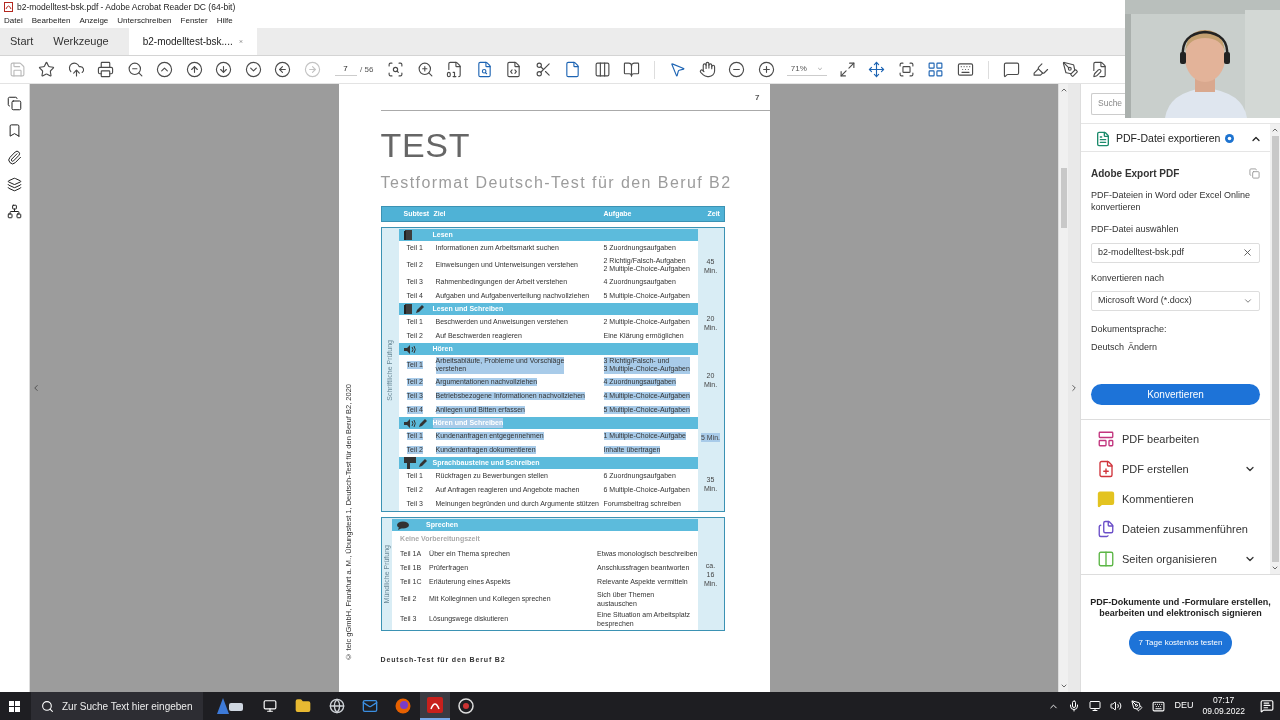 This screenshot has width=1280, height=720. Describe the element at coordinates (1137, 706) in the screenshot. I see `pen-icon` at that location.